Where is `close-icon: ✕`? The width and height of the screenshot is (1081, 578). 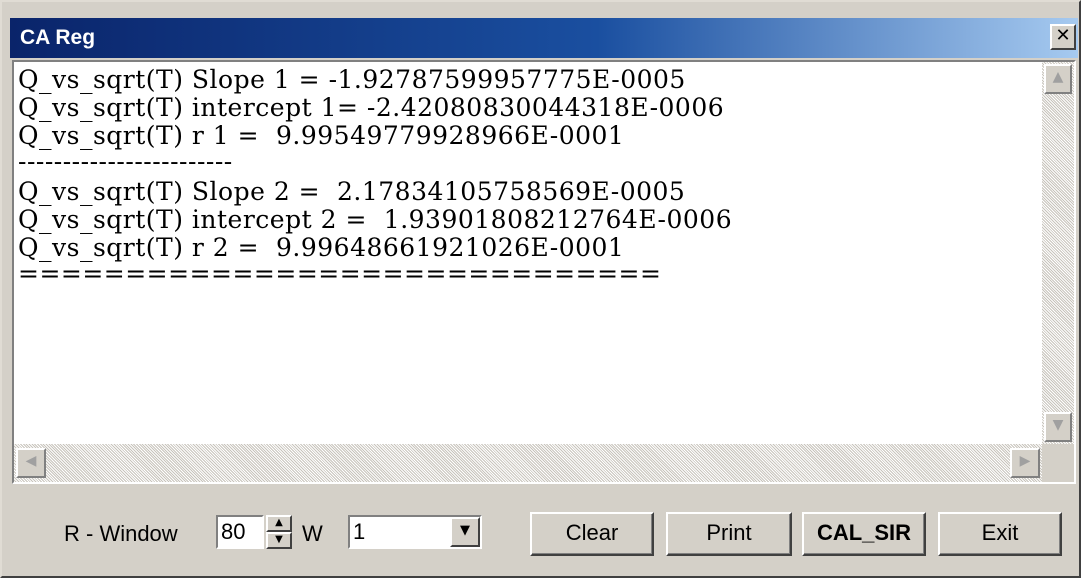
close-icon: ✕ is located at coordinates (1063, 35).